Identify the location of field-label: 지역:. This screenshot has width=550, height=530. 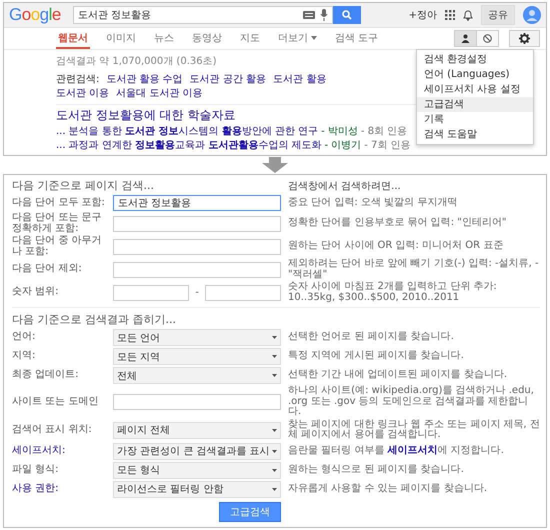
(24, 356).